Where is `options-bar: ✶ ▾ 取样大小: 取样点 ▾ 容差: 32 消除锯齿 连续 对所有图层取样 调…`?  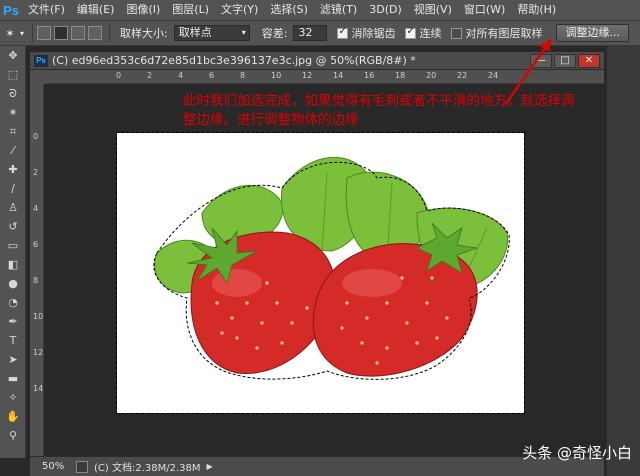
options-bar: ✶ ▾ 取样大小: 取样点 ▾ 容差: 32 消除锯齿 连续 对所有图层取样 调… is located at coordinates (320, 33).